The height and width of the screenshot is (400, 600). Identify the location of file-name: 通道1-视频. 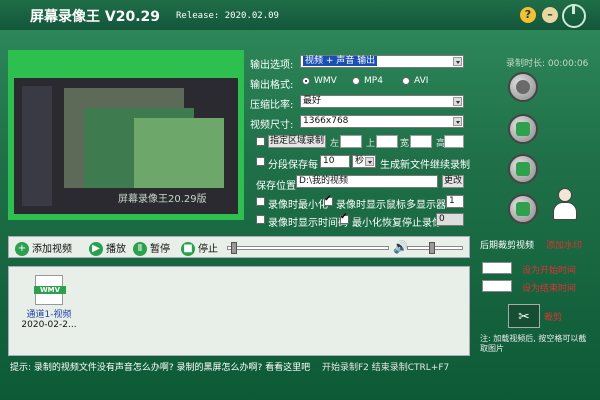
(49, 315).